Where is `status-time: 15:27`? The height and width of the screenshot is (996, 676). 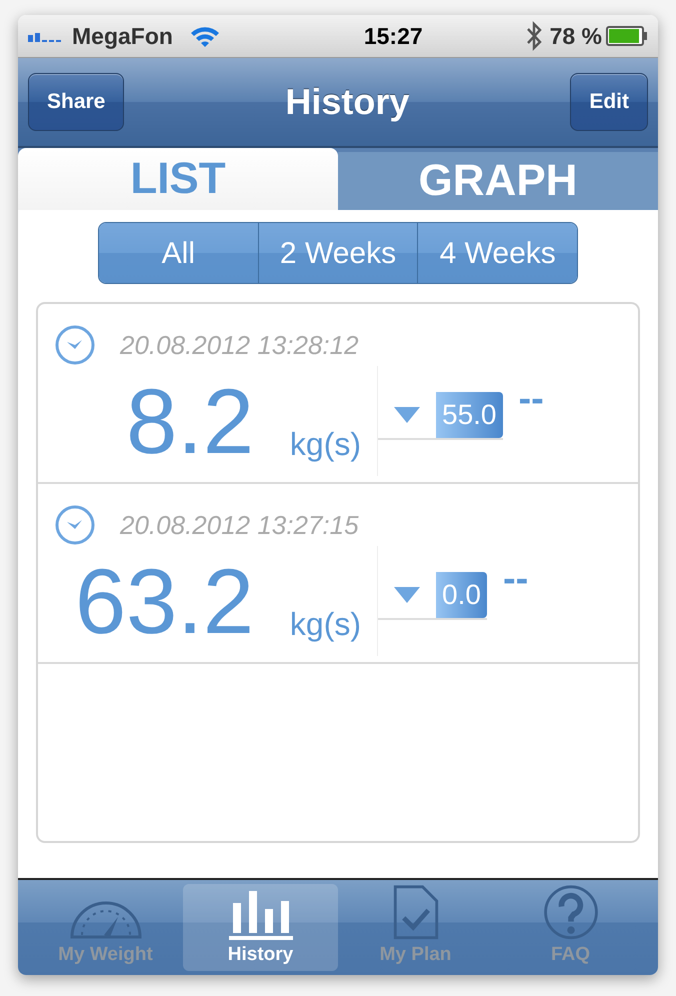
status-time: 15:27 is located at coordinates (392, 36).